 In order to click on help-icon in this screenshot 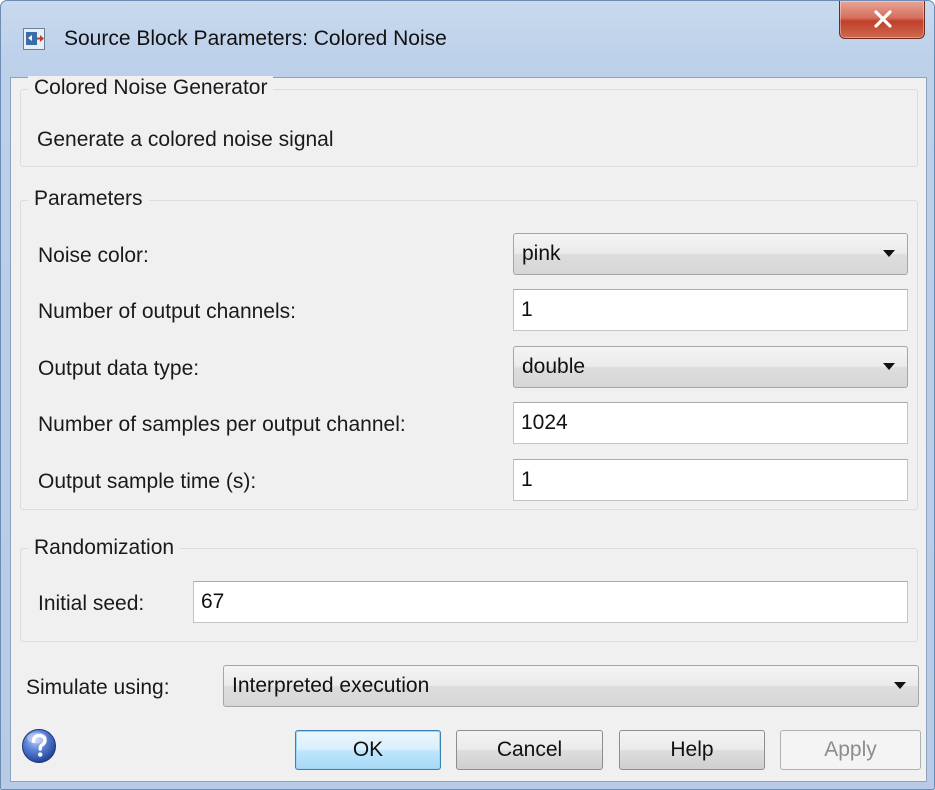, I will do `click(39, 746)`.